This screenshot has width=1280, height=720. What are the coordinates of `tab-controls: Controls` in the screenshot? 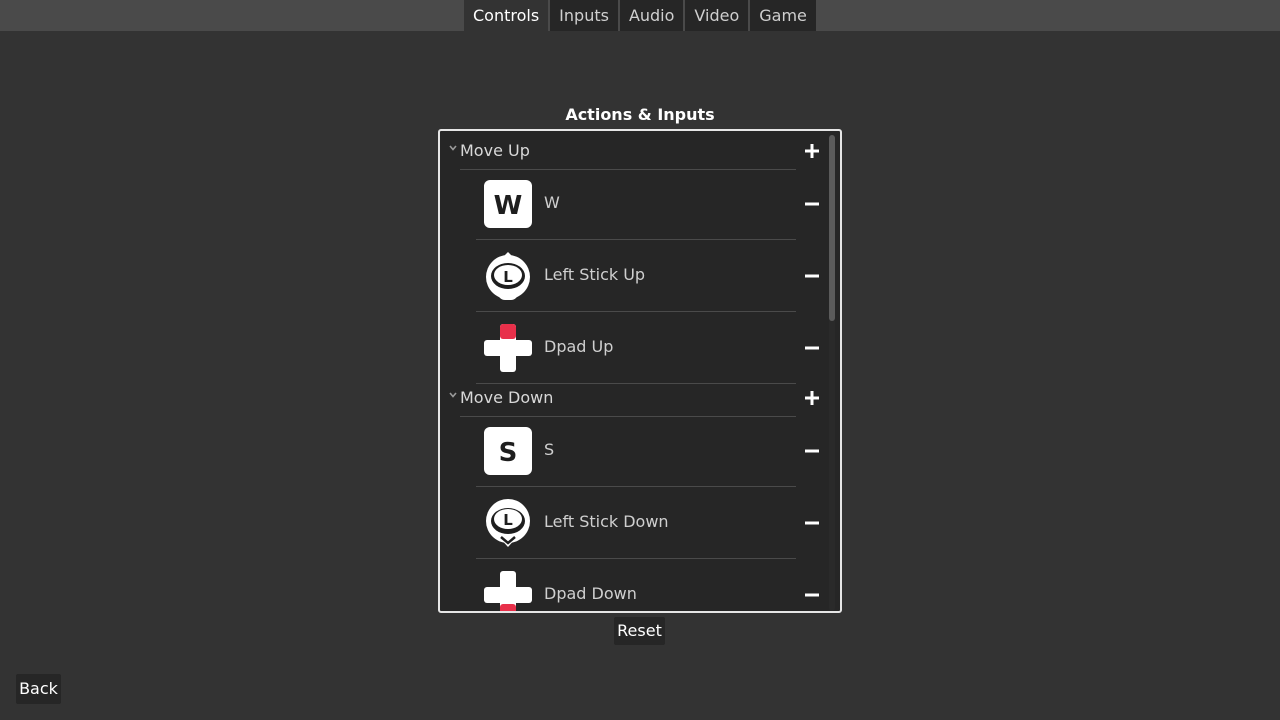 It's located at (506, 15).